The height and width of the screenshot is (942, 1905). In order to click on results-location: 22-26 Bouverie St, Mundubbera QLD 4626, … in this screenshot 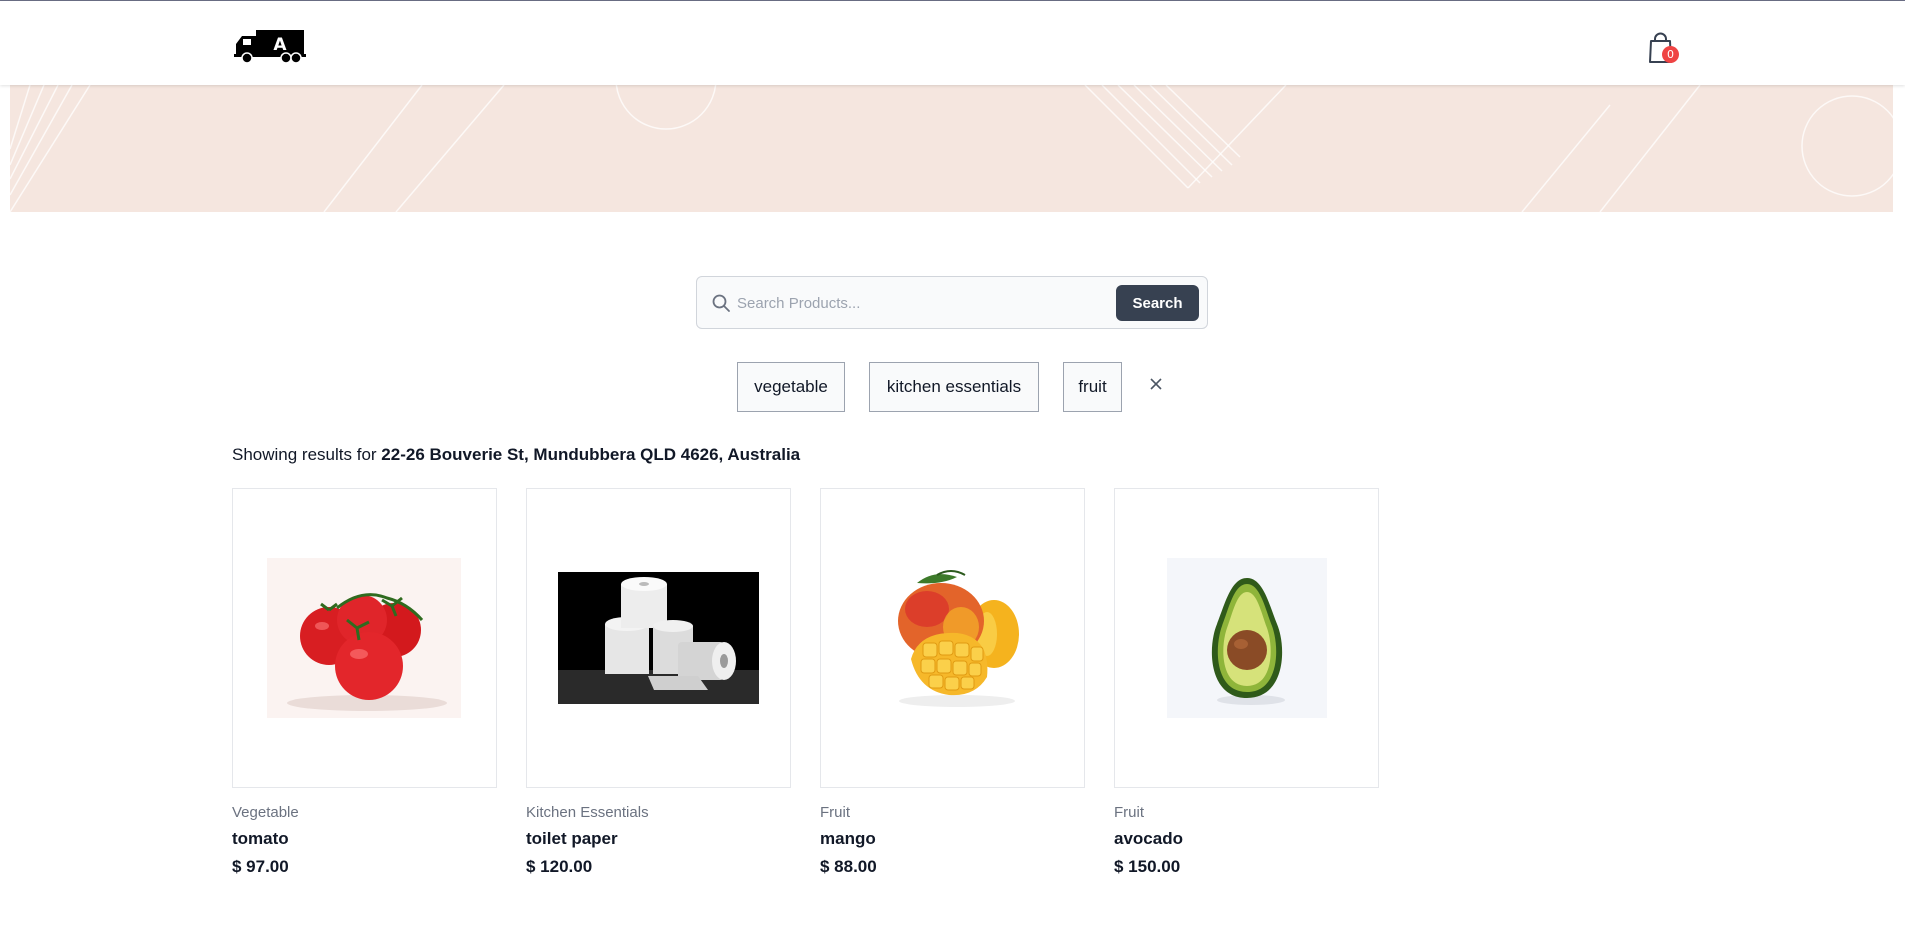, I will do `click(591, 454)`.